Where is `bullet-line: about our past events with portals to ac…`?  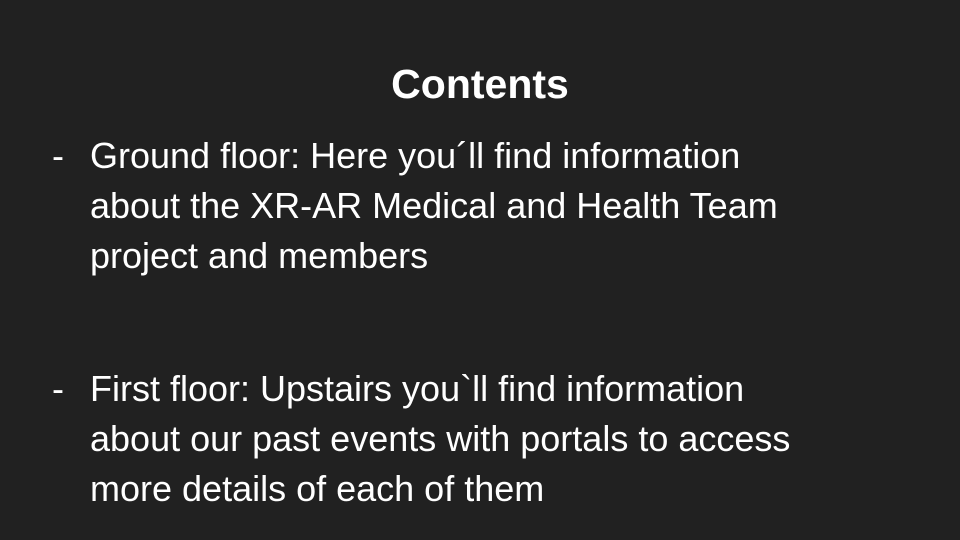
bullet-line: about our past events with portals to ac… is located at coordinates (440, 438).